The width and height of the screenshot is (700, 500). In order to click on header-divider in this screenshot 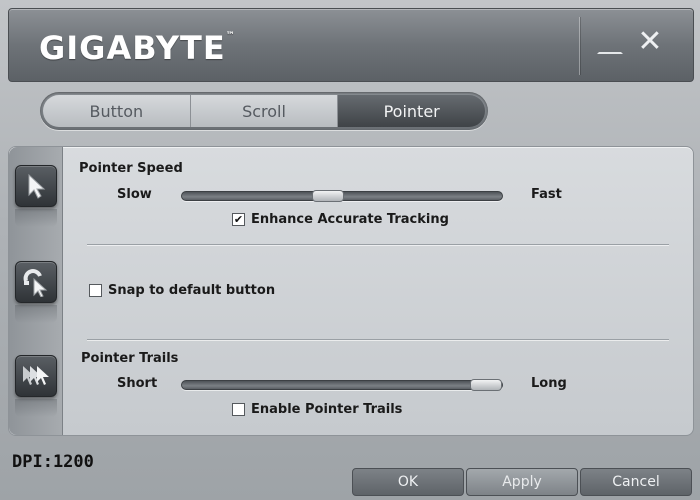, I will do `click(579, 46)`.